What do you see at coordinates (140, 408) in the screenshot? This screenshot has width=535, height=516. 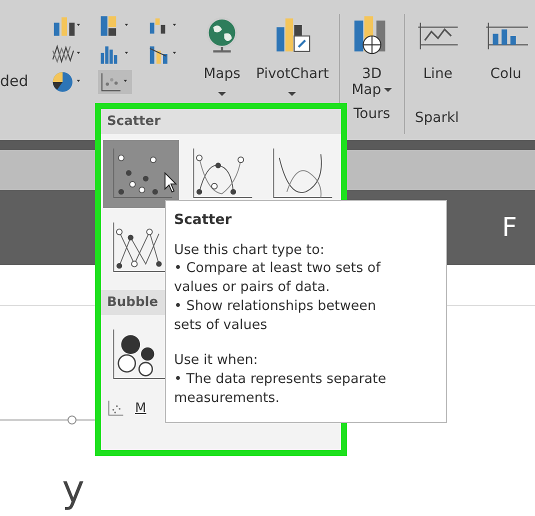 I see `more-charts-link: M` at bounding box center [140, 408].